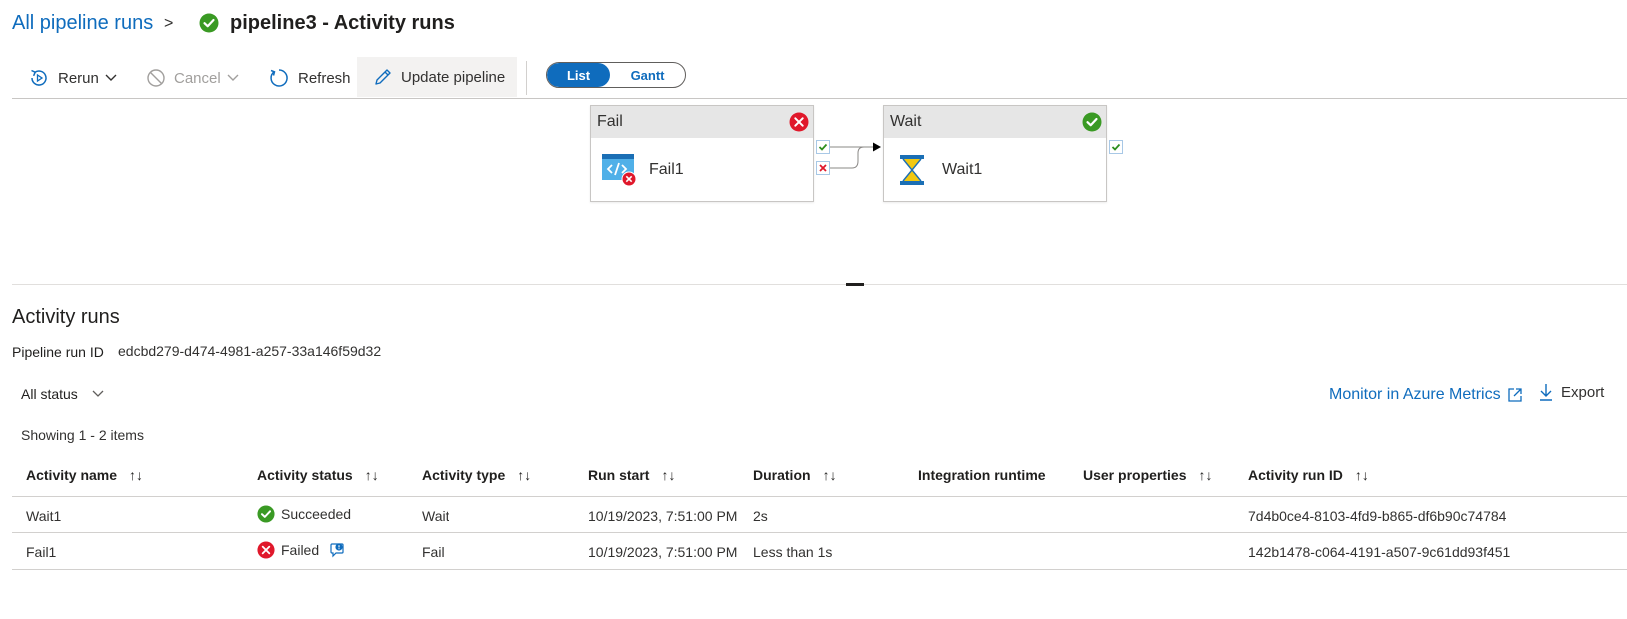 This screenshot has height=619, width=1627. I want to click on refresh-button: Refresh, so click(309, 78).